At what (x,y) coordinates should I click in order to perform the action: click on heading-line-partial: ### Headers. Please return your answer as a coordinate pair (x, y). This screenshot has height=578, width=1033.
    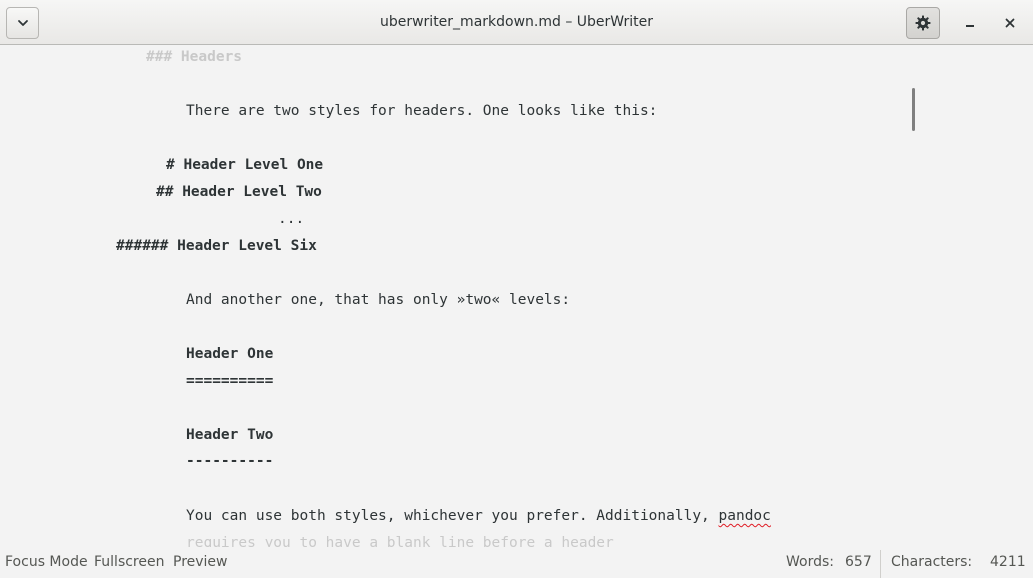
    Looking at the image, I should click on (194, 57).